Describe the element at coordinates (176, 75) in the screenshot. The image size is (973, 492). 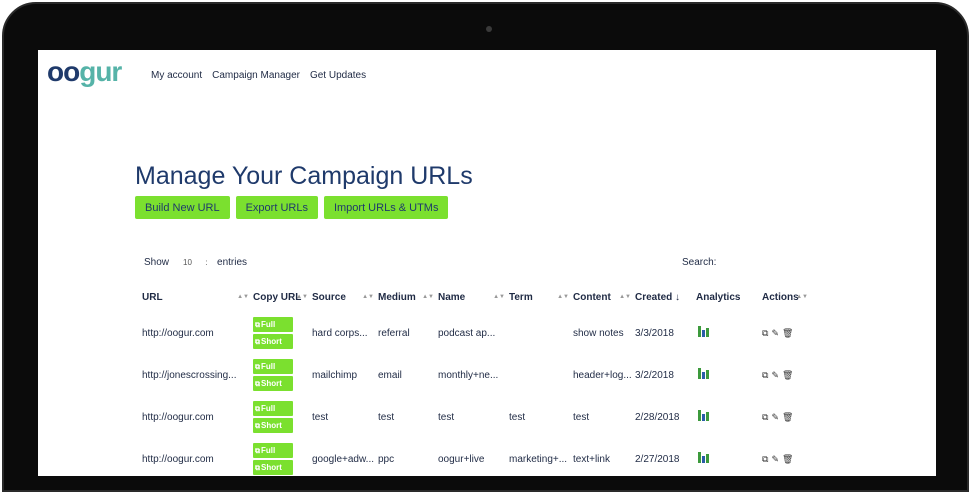
I see `nav-my-account: My account` at that location.